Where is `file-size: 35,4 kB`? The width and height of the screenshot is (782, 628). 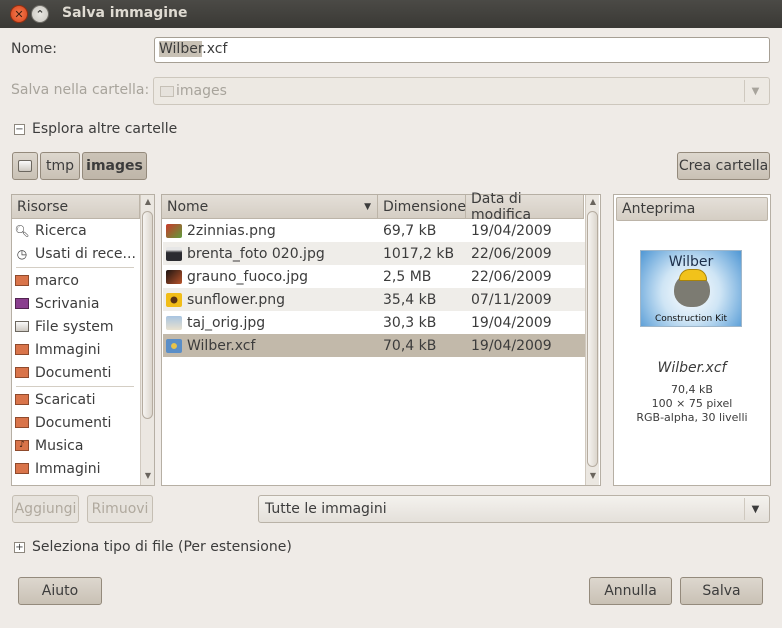 file-size: 35,4 kB is located at coordinates (410, 299).